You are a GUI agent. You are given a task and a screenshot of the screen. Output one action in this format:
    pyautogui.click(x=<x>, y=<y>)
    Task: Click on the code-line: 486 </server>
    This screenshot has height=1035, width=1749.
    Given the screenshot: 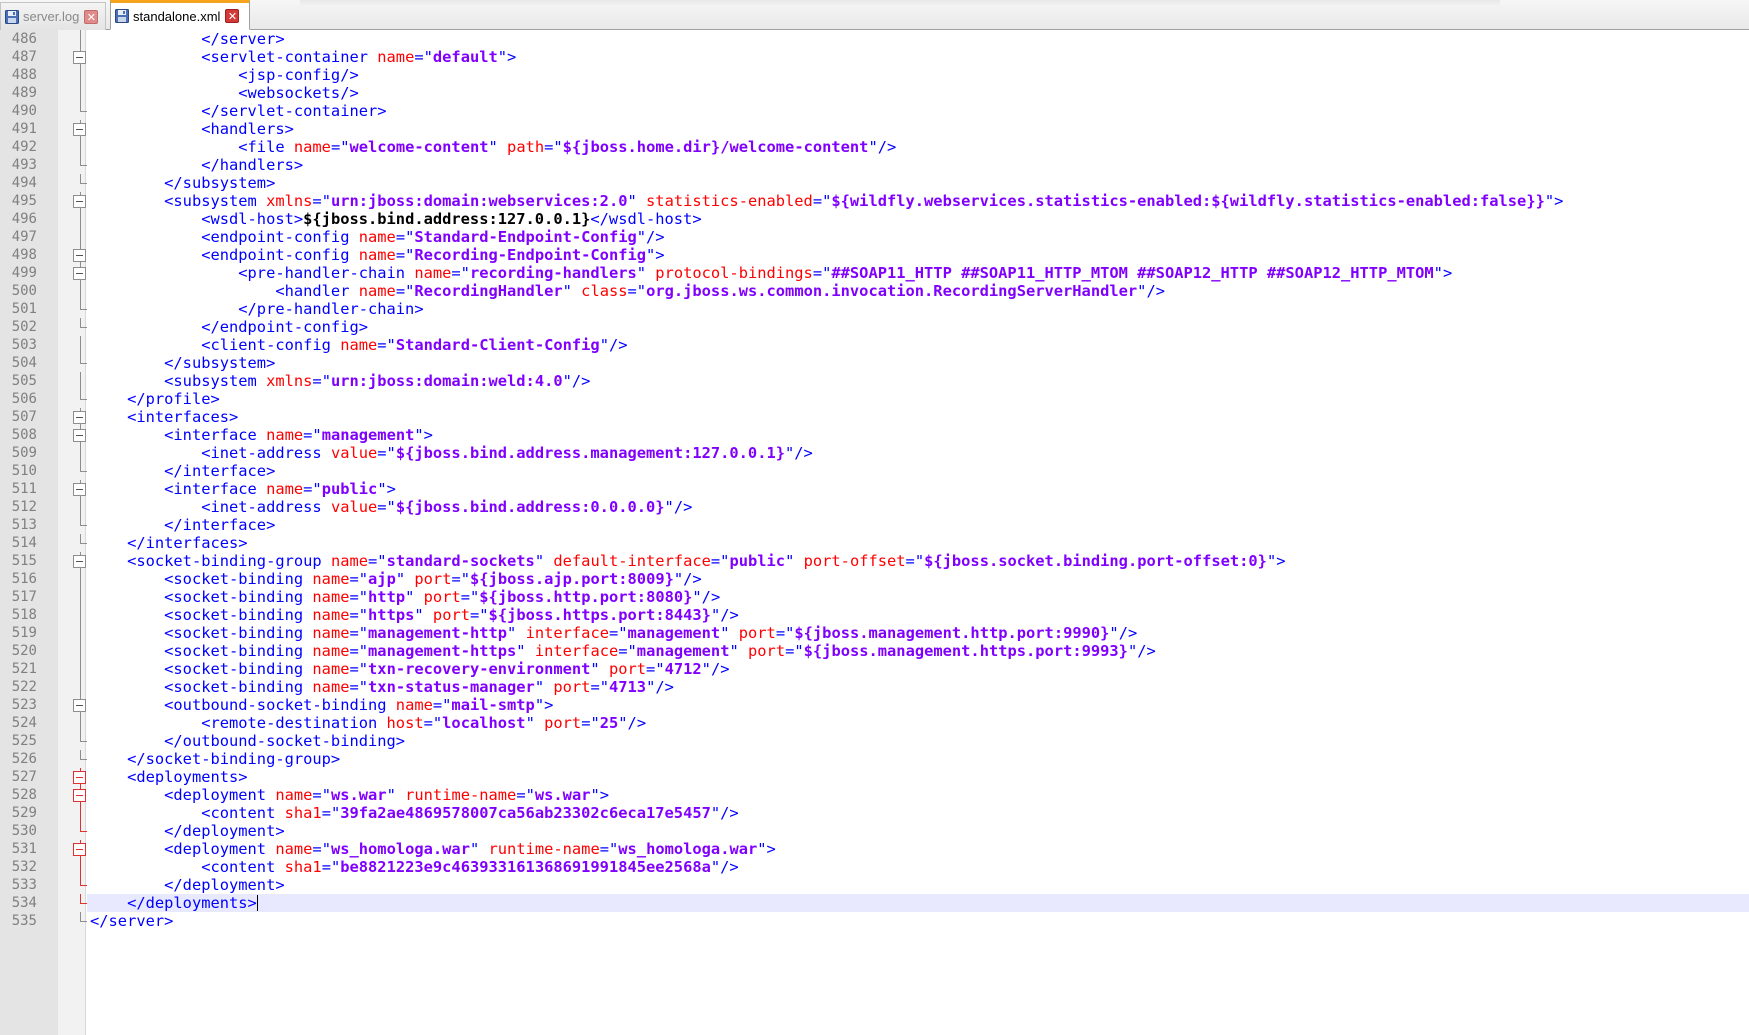 What is the action you would take?
    pyautogui.click(x=874, y=39)
    